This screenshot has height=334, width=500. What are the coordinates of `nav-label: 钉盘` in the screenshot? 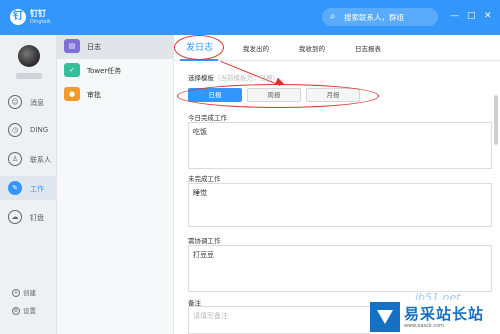 It's located at (37, 218).